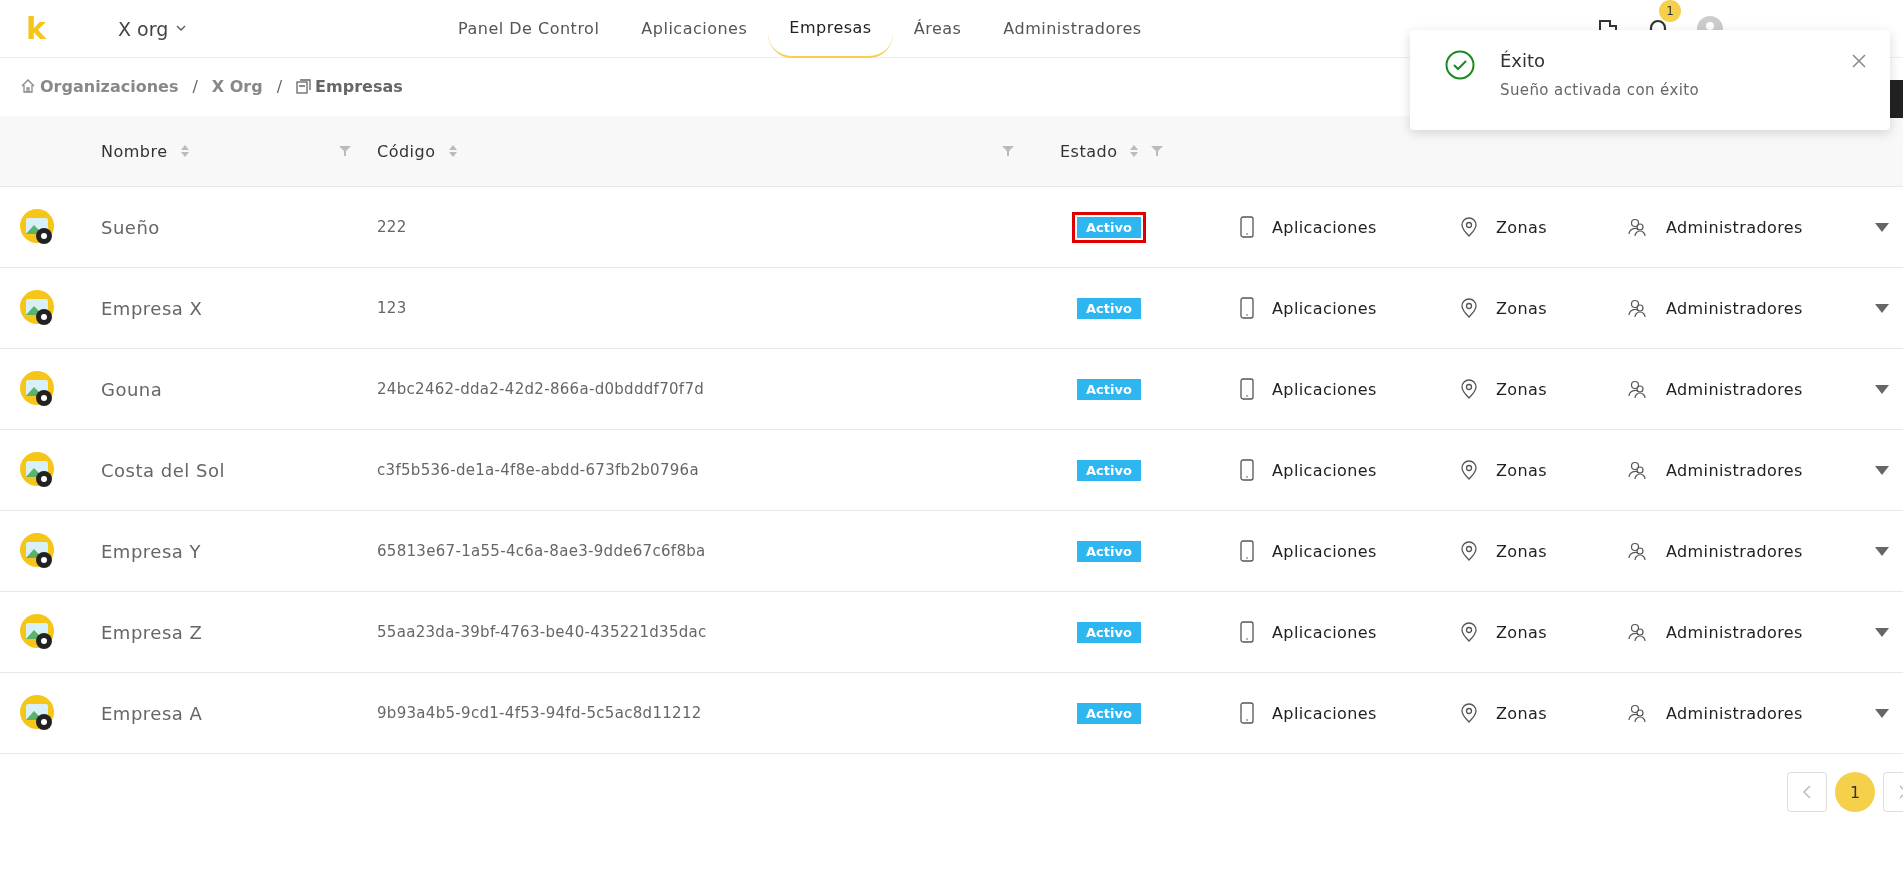 Image resolution: width=1903 pixels, height=882 pixels. Describe the element at coordinates (109, 86) in the screenshot. I see `breadcrumb-link: Organizaciones` at that location.